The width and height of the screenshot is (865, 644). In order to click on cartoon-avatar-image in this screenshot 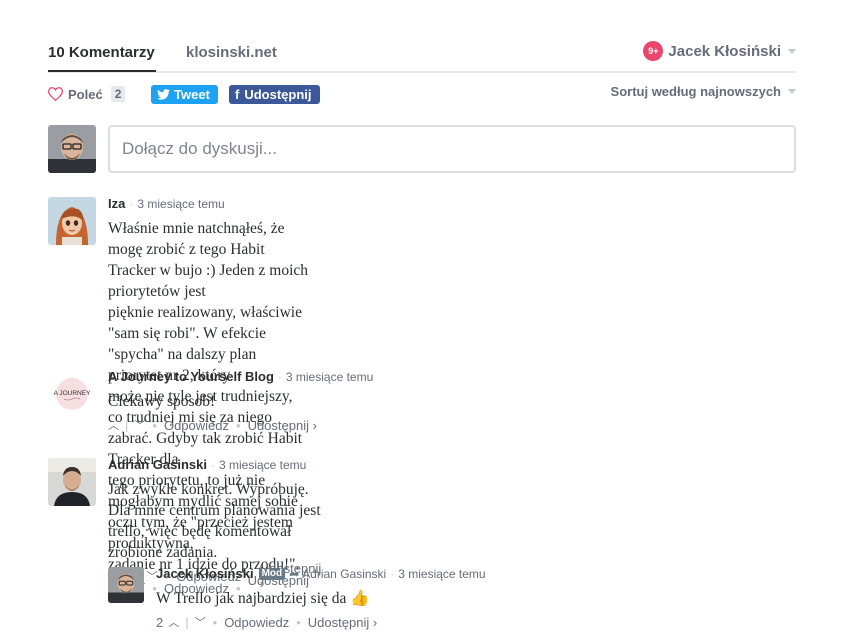, I will do `click(72, 221)`.